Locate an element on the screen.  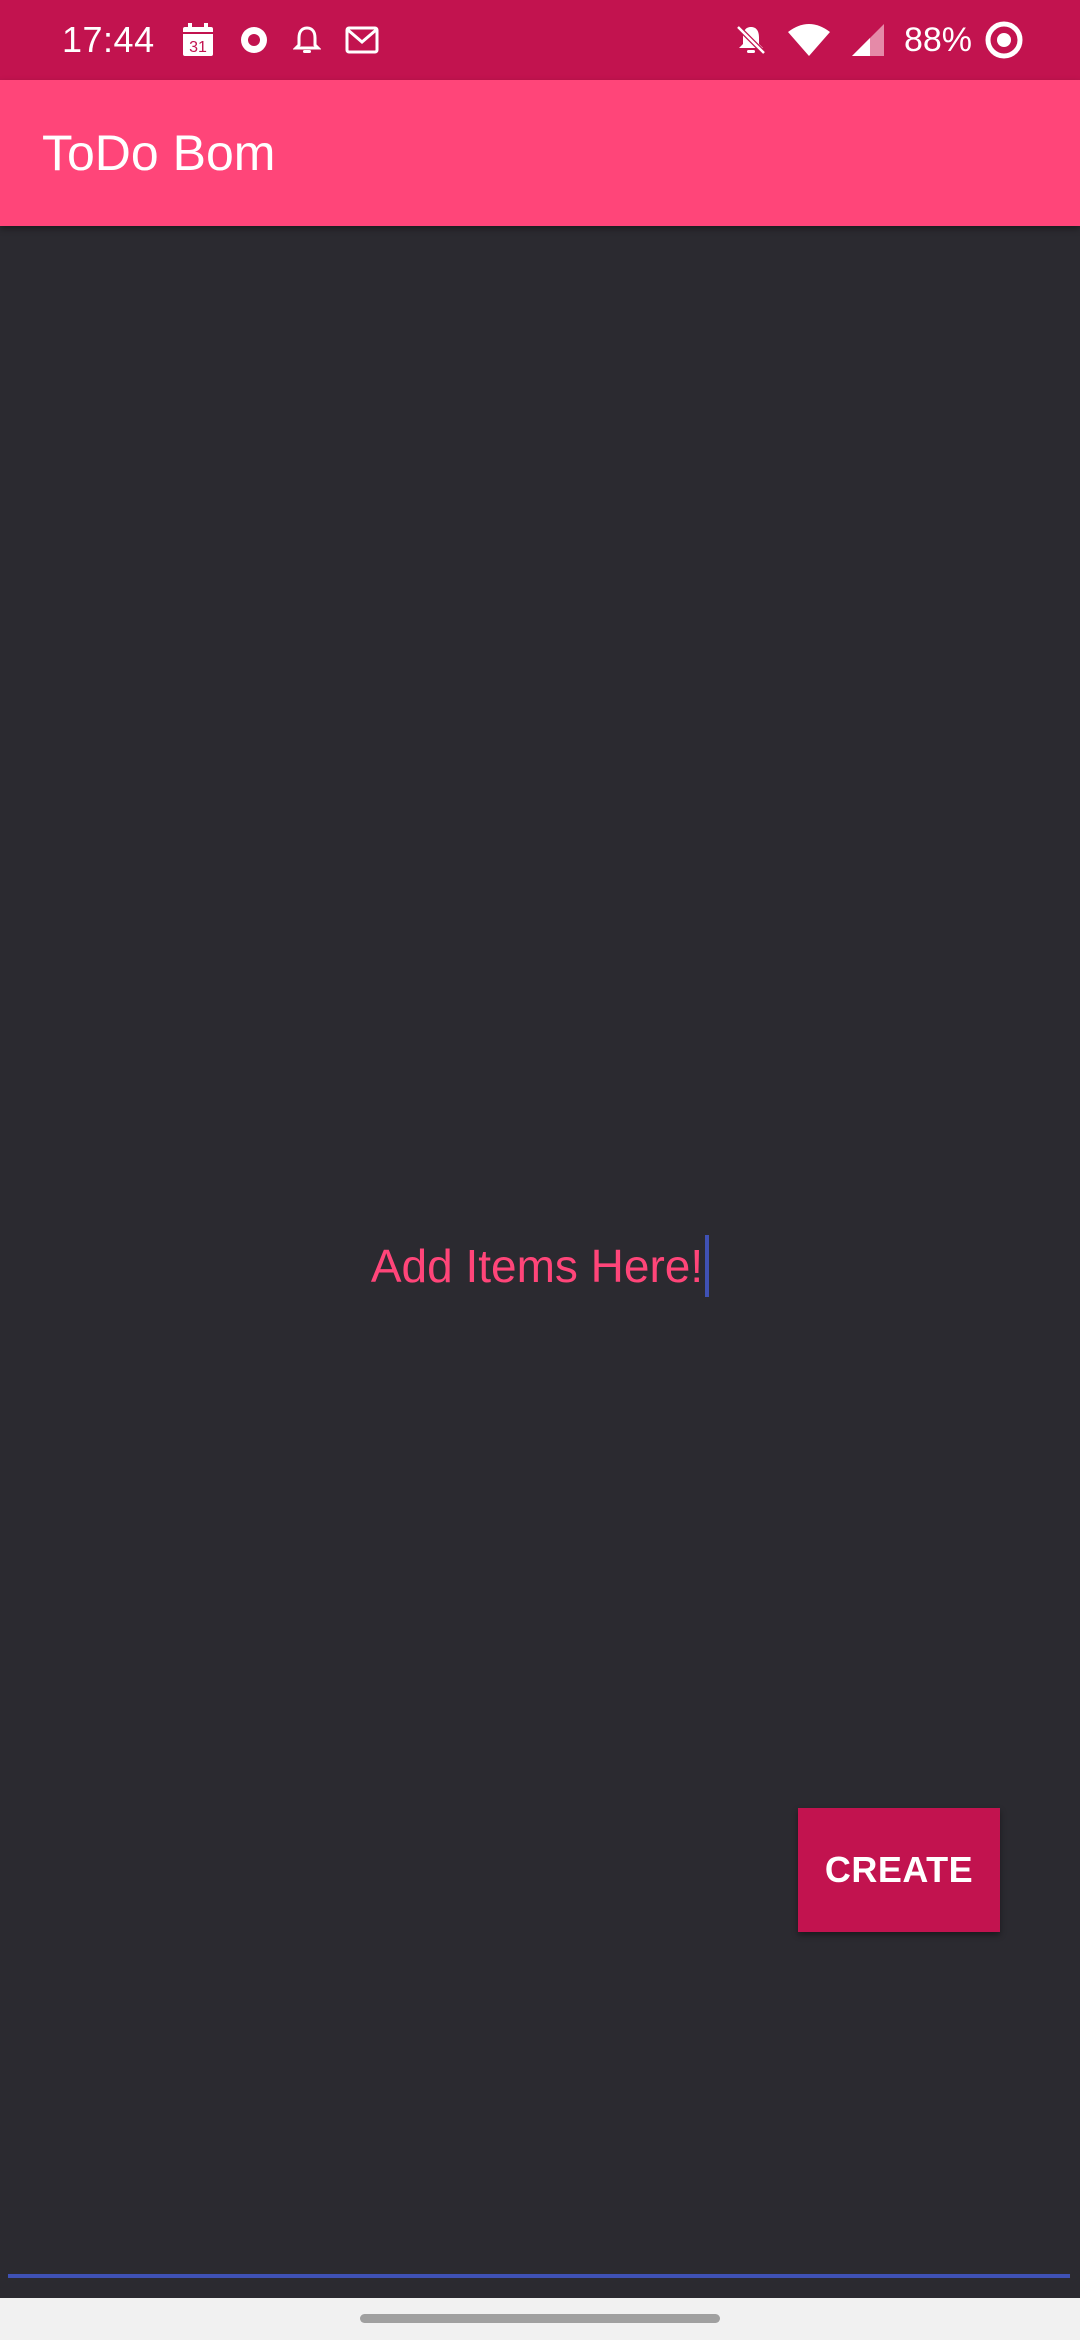
wifi-icon is located at coordinates (809, 40).